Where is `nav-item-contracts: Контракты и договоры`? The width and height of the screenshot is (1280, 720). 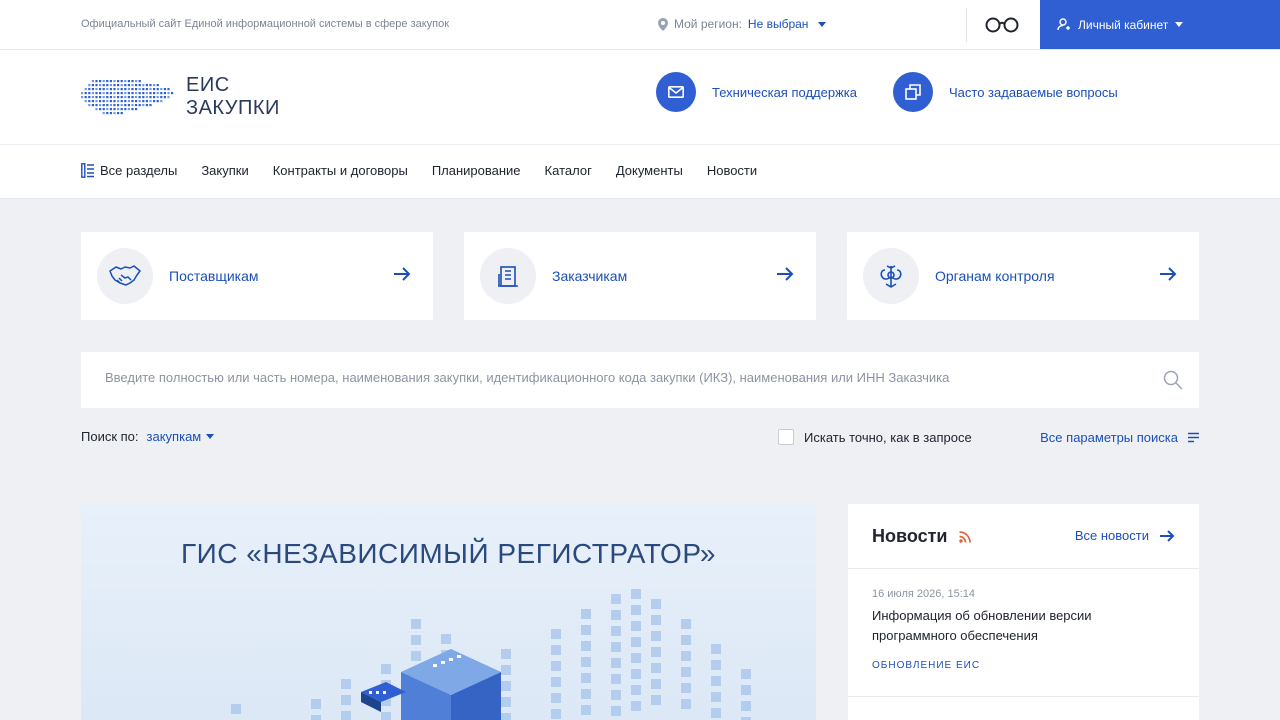 nav-item-contracts: Контракты и договоры is located at coordinates (340, 170).